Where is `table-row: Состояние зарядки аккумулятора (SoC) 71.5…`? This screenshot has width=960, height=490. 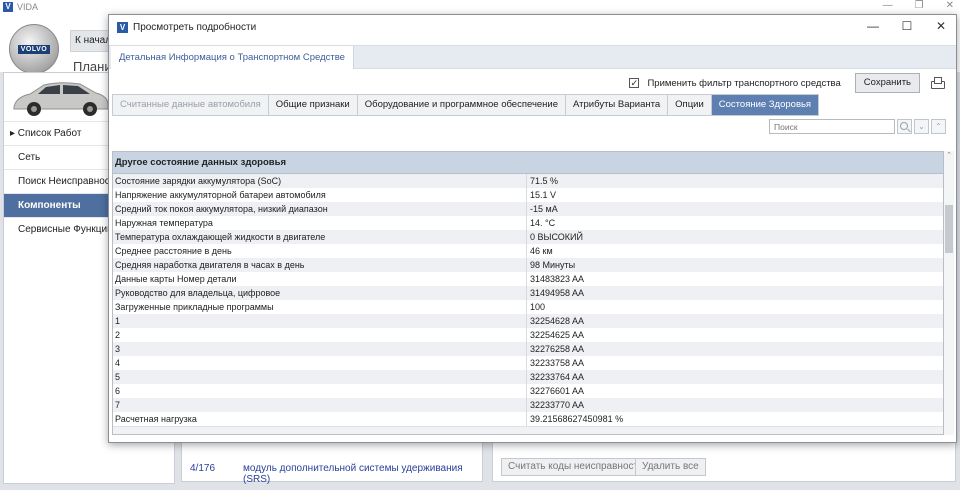
table-row: Состояние зарядки аккумулятора (SoC) 71.5… is located at coordinates (528, 181).